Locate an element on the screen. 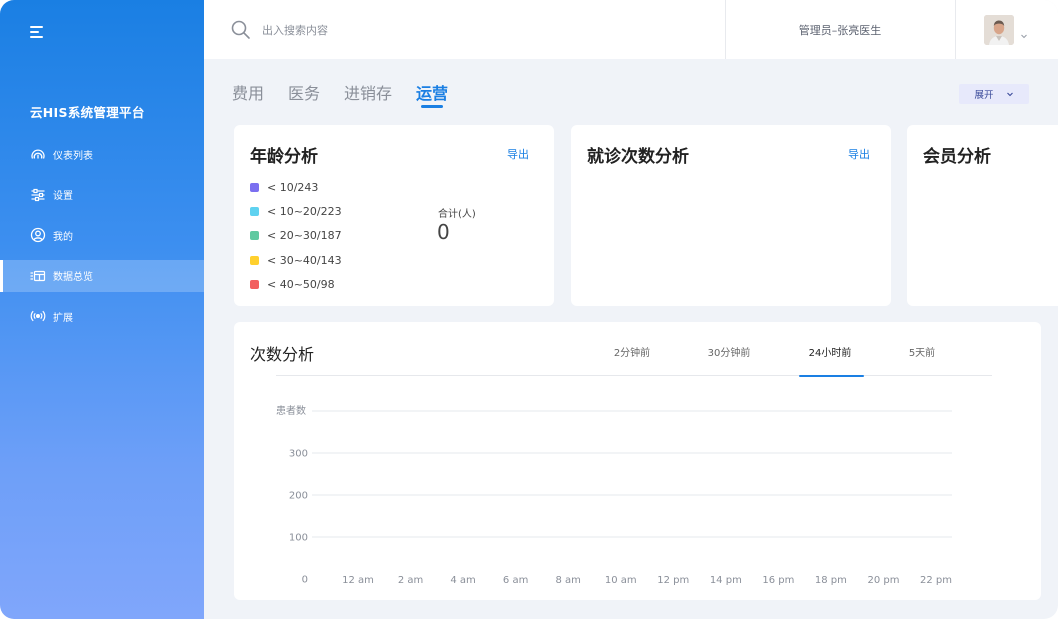  y-tick-label: 100 is located at coordinates (298, 538).